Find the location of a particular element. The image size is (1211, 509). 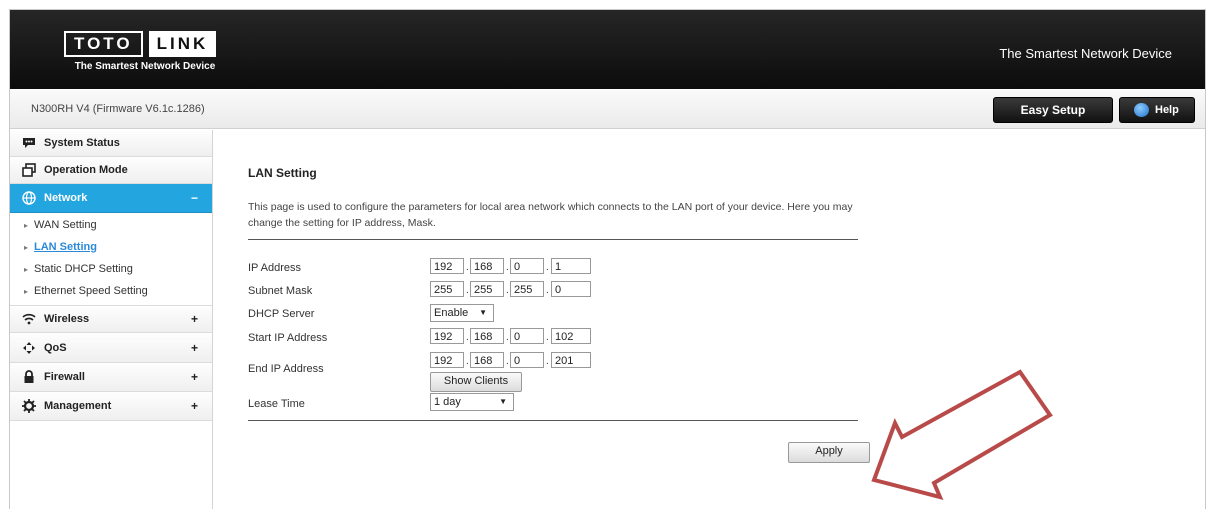

sidebar-subitem-ethernet-speed: ▸ Ethernet Speed Setting is located at coordinates (86, 291).